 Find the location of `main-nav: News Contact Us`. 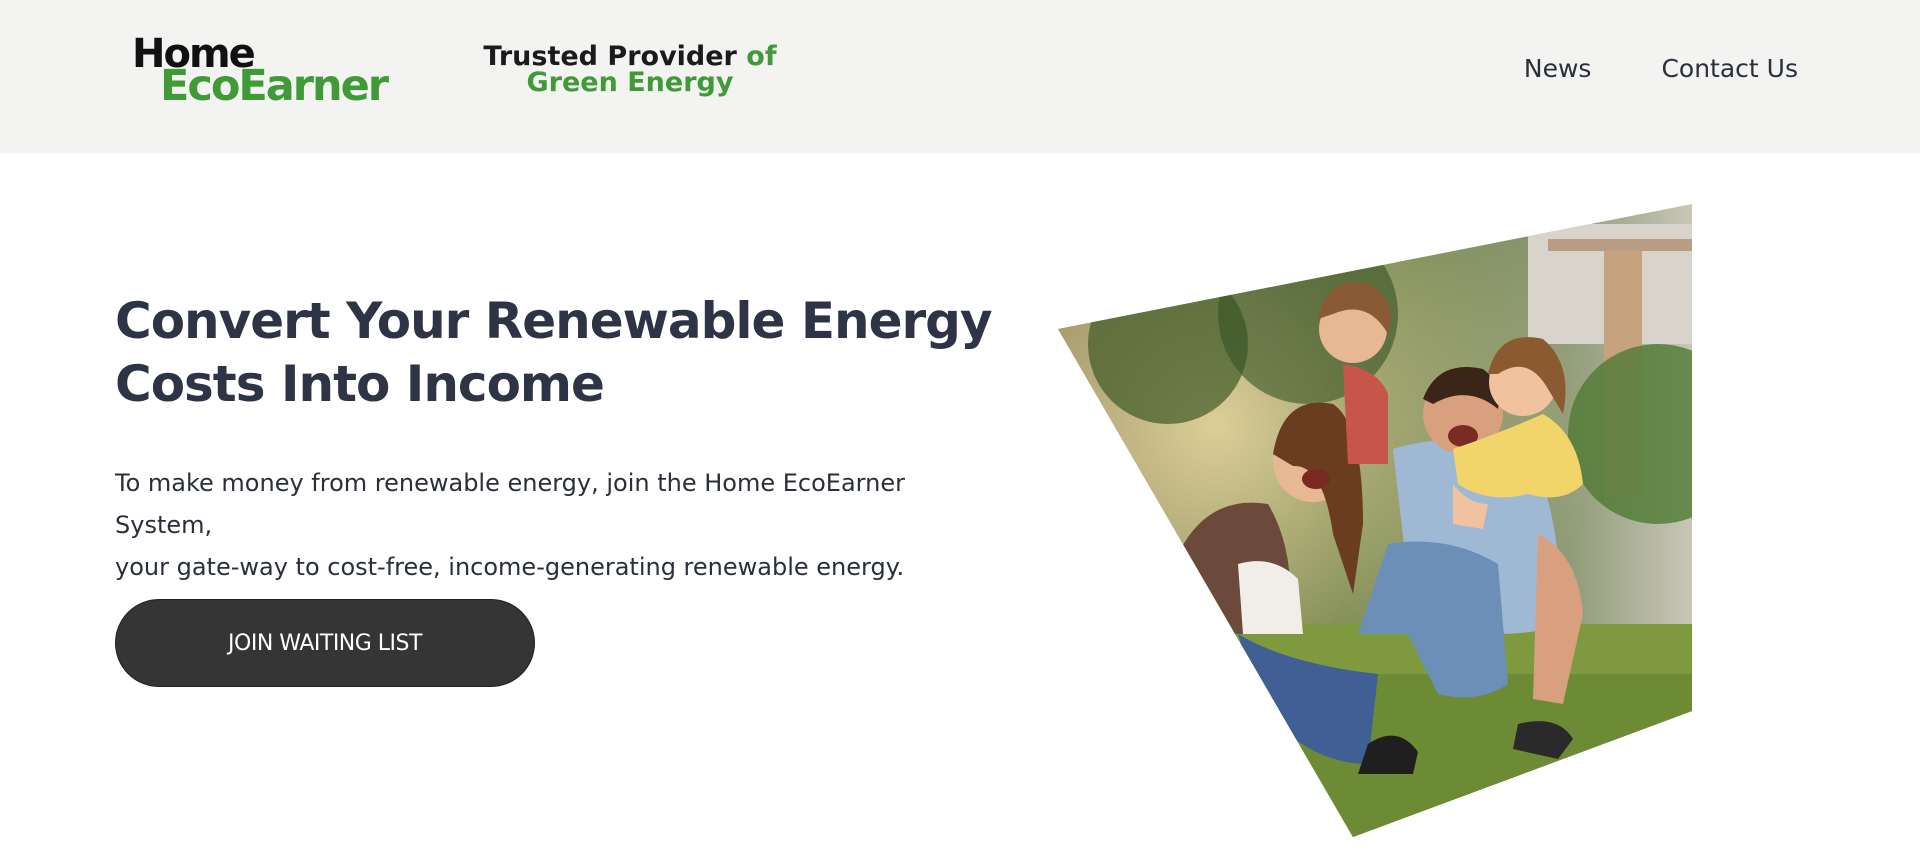

main-nav: News Contact Us is located at coordinates (1661, 68).